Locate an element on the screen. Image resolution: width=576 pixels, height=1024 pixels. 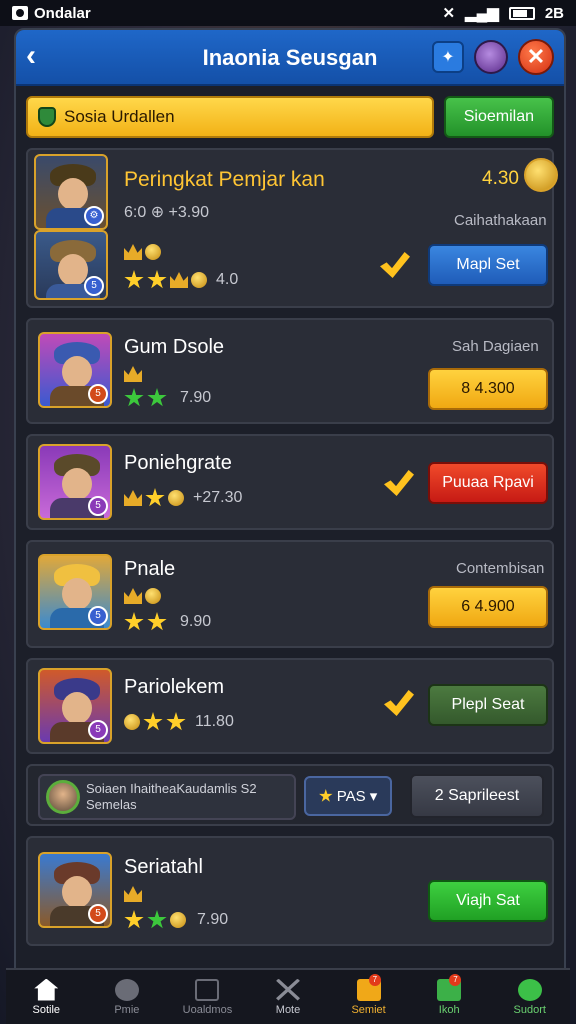
nav-label: Uoaldmos is located at coordinates (207, 1009).